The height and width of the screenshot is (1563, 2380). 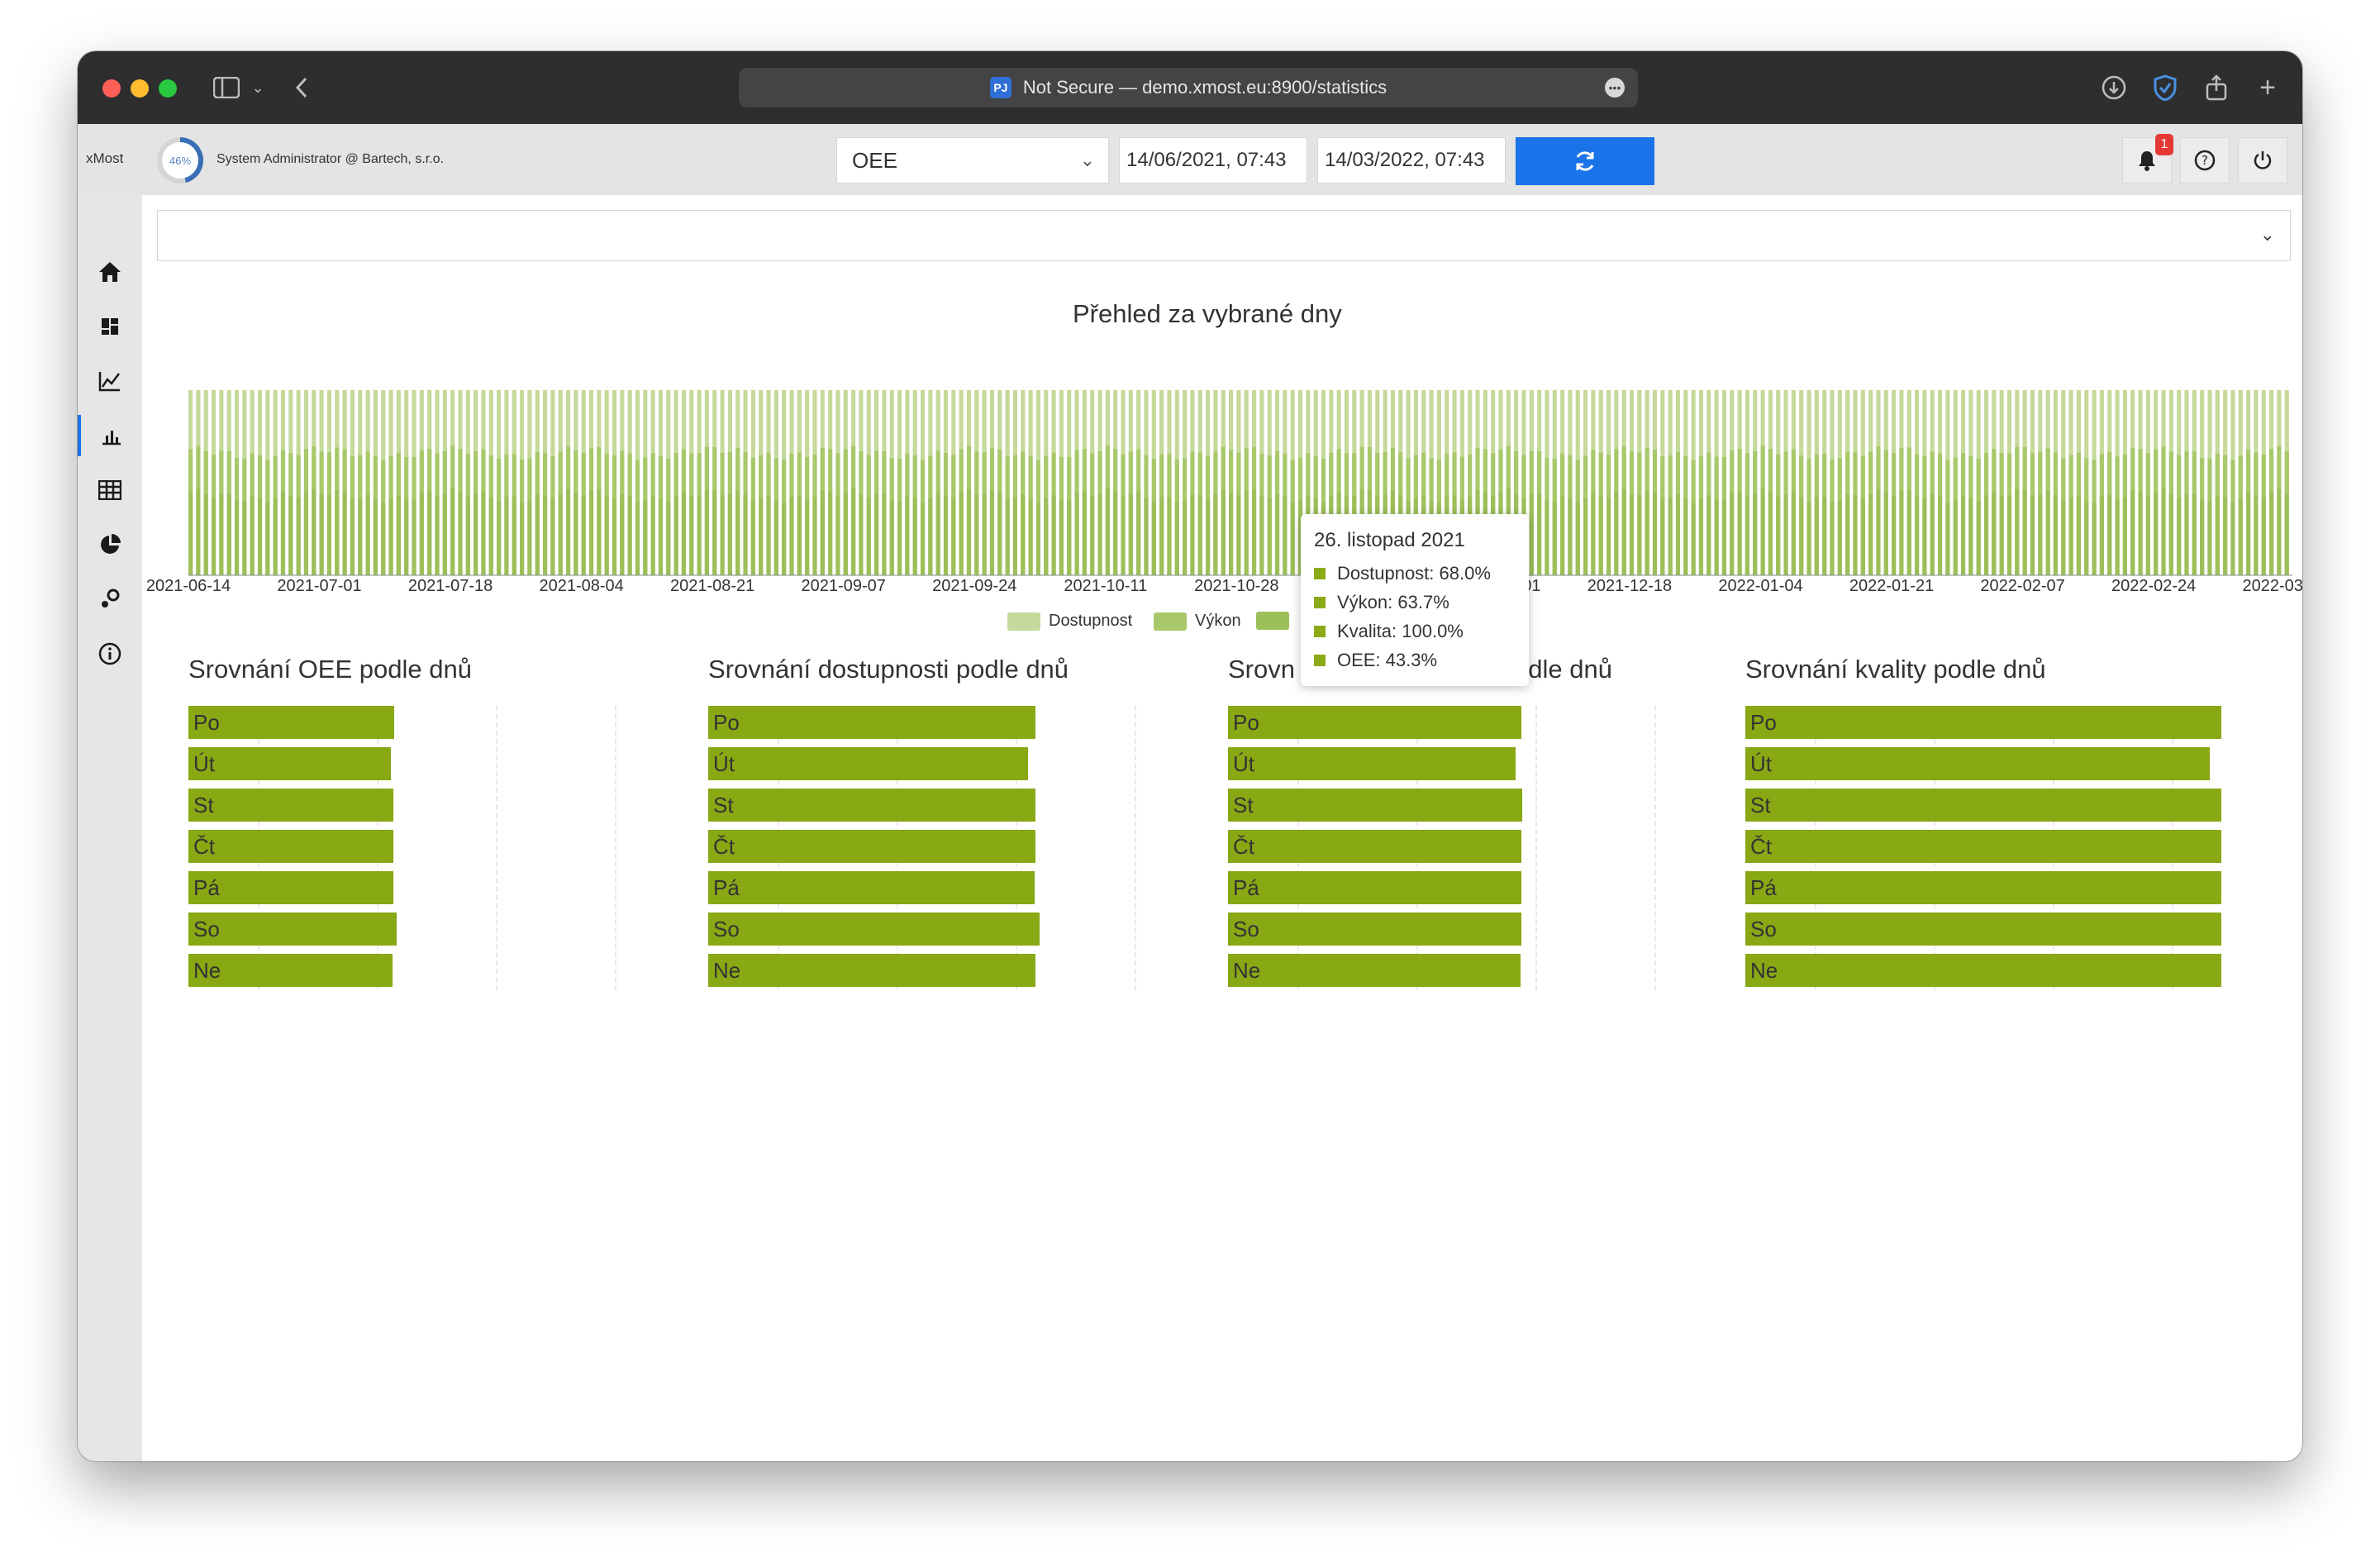 I want to click on info-icon, so click(x=110, y=653).